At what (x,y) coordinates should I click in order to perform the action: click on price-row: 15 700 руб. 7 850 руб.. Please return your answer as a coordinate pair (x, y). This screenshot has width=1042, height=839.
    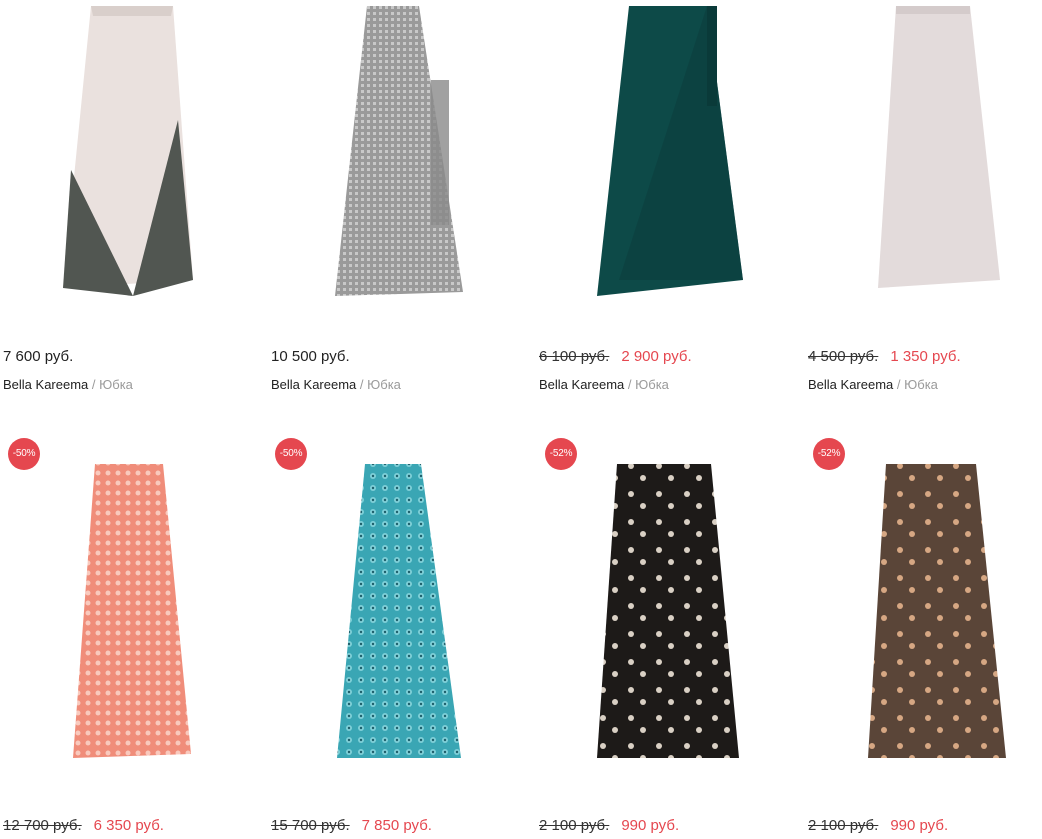
    Looking at the image, I should click on (351, 825).